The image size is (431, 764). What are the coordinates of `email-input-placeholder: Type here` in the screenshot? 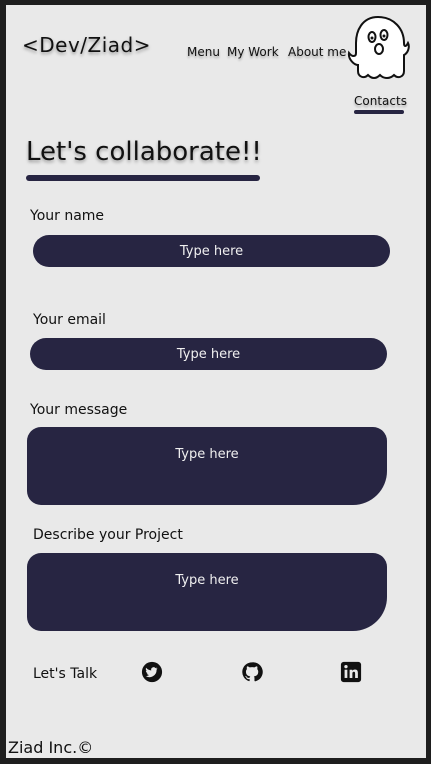 It's located at (208, 354).